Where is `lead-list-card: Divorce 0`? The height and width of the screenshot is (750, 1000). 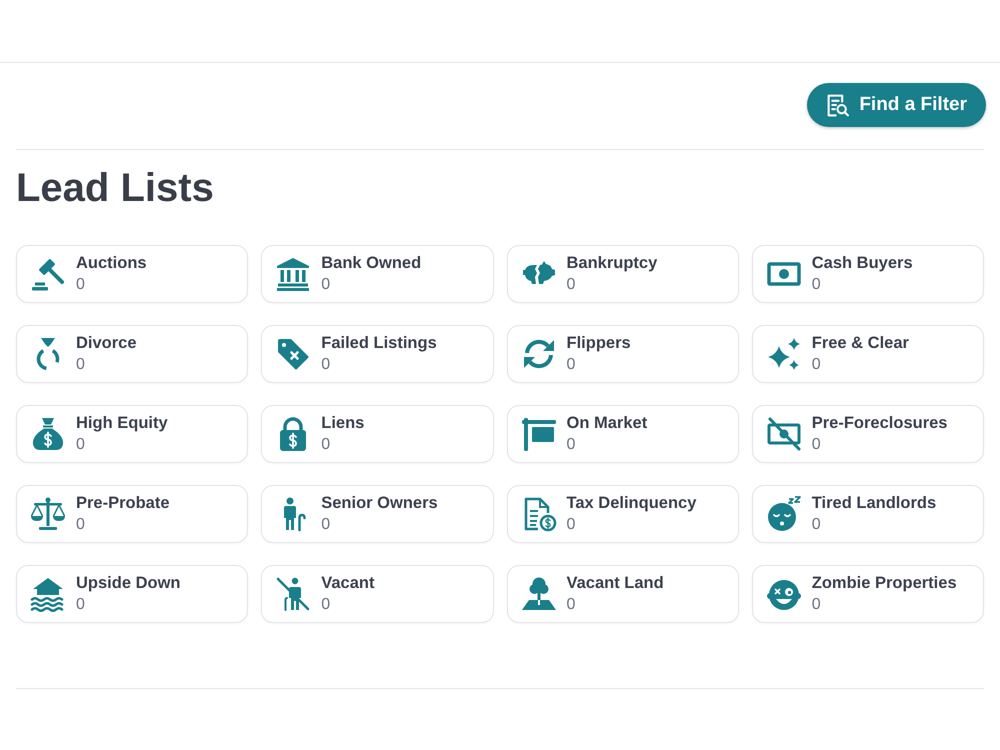 lead-list-card: Divorce 0 is located at coordinates (132, 354).